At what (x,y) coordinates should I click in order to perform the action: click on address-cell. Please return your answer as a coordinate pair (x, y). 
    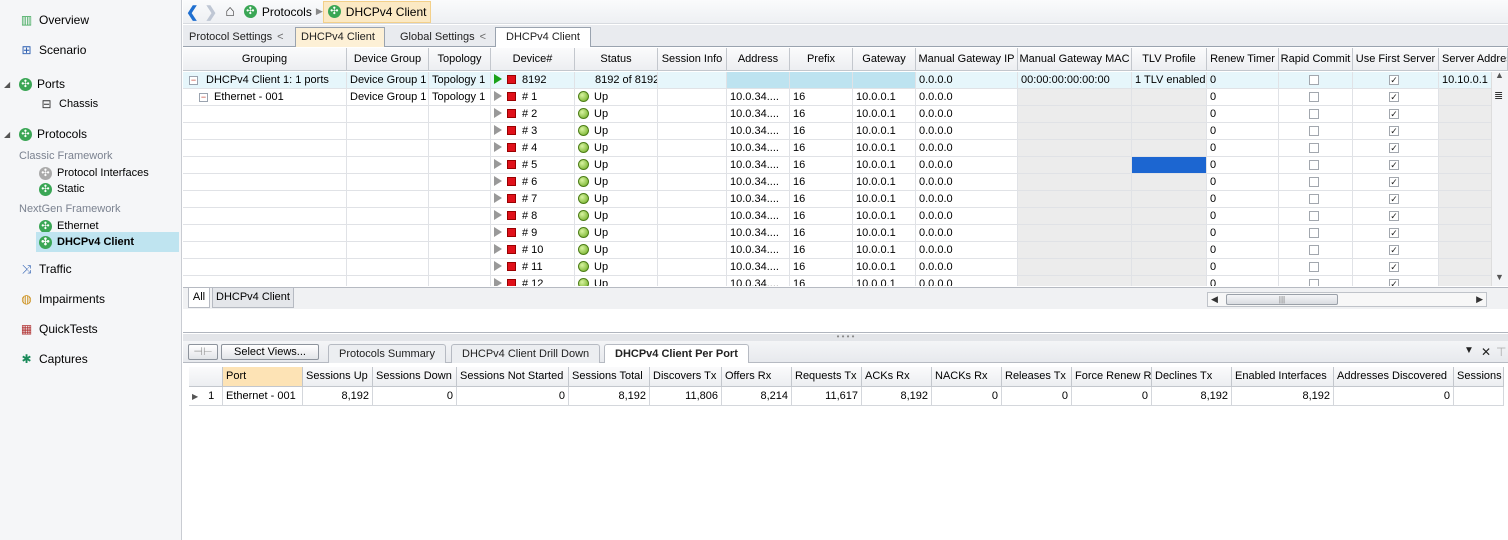
    Looking at the image, I should click on (758, 80).